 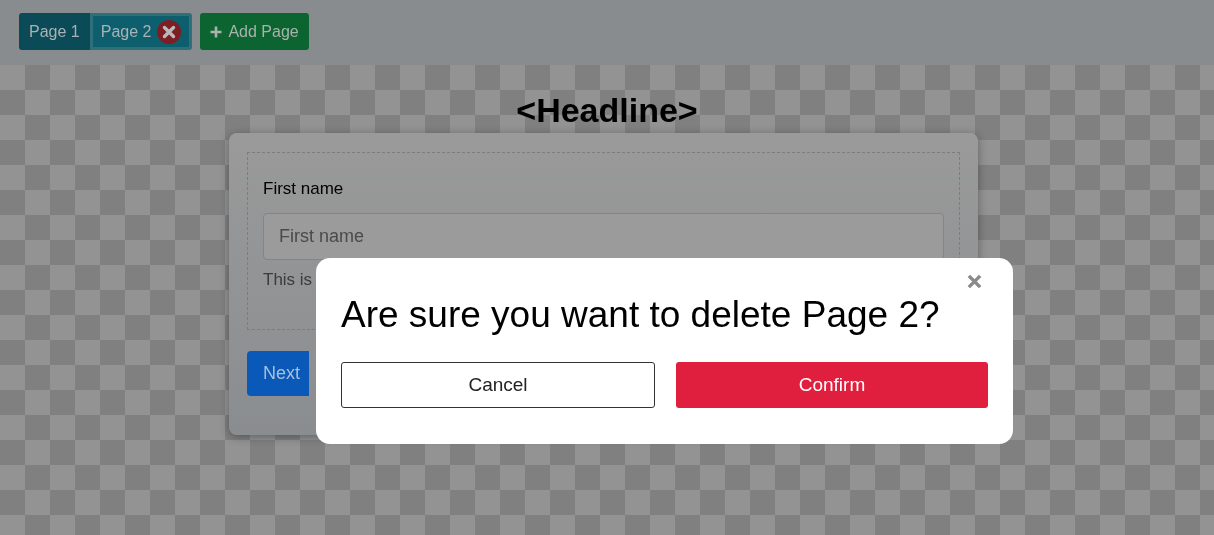 I want to click on dialog-message: Are sure you want to delete Page 2?, so click(x=641, y=315).